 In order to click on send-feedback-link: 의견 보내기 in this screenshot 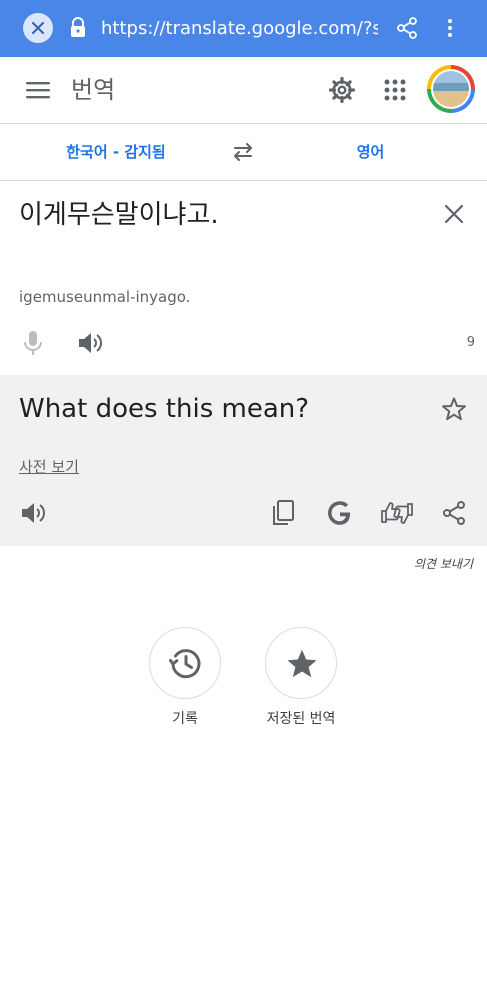, I will do `click(416, 564)`.